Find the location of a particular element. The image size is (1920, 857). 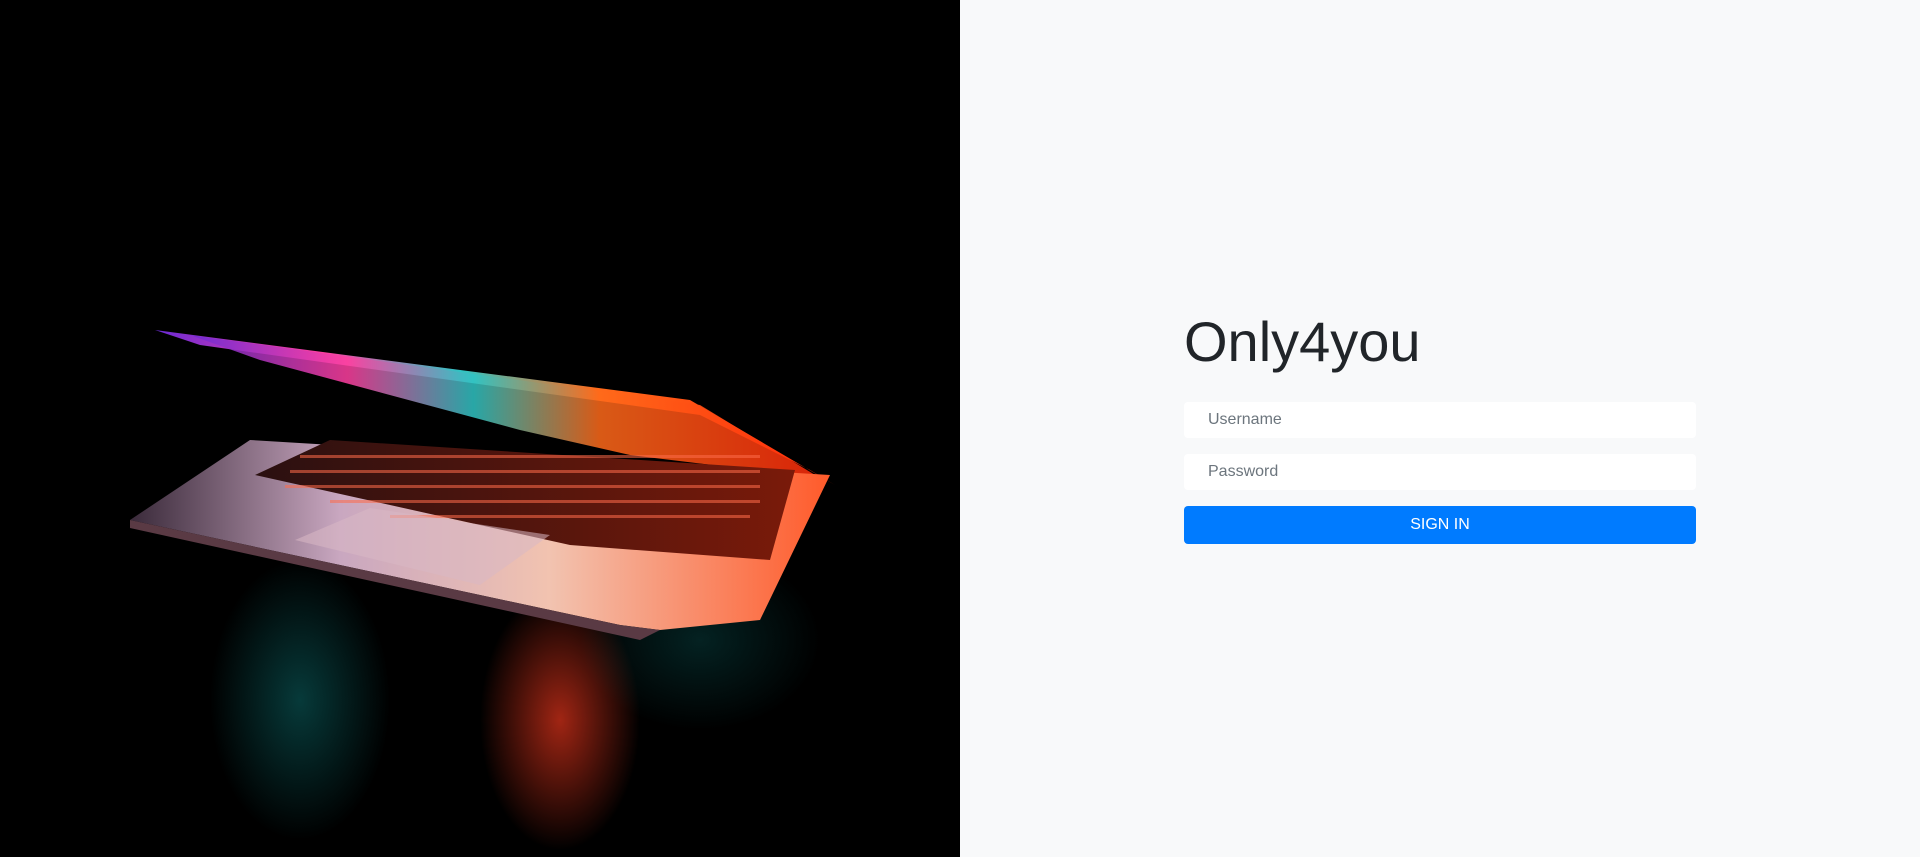

sign-in-button: SIGN IN is located at coordinates (1440, 525).